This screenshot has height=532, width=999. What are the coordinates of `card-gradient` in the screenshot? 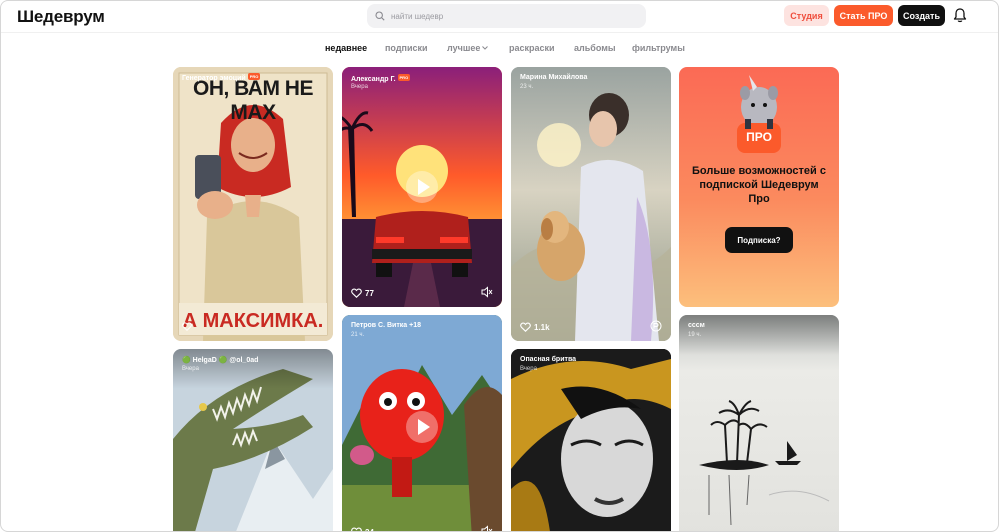 It's located at (759, 335).